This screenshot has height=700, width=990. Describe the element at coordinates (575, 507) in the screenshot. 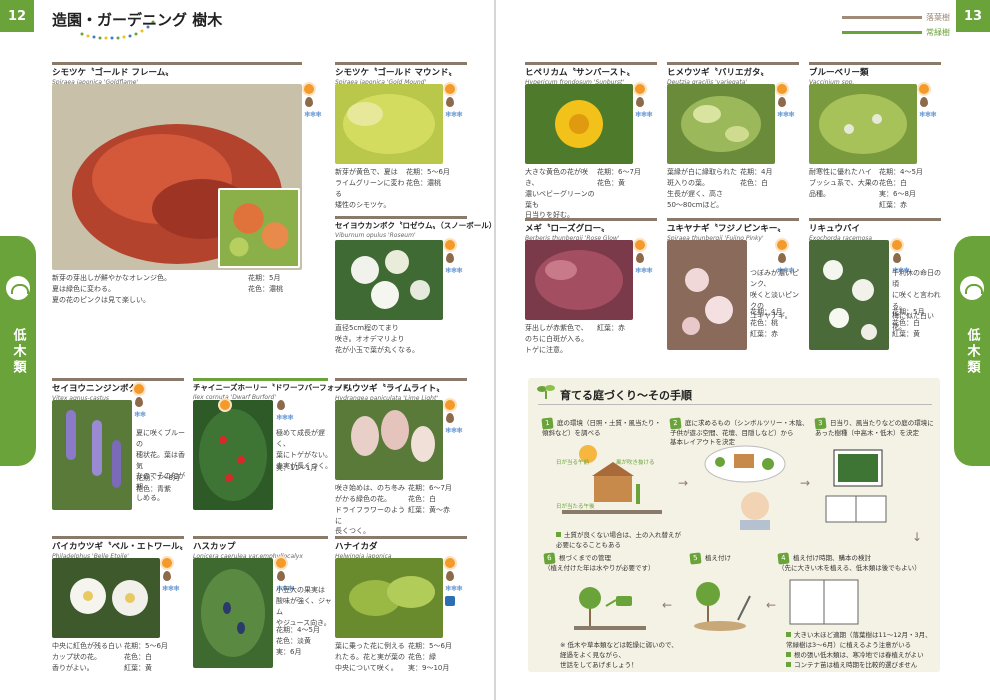

I see `sun-afternoon-label: 日が当たる午後` at that location.